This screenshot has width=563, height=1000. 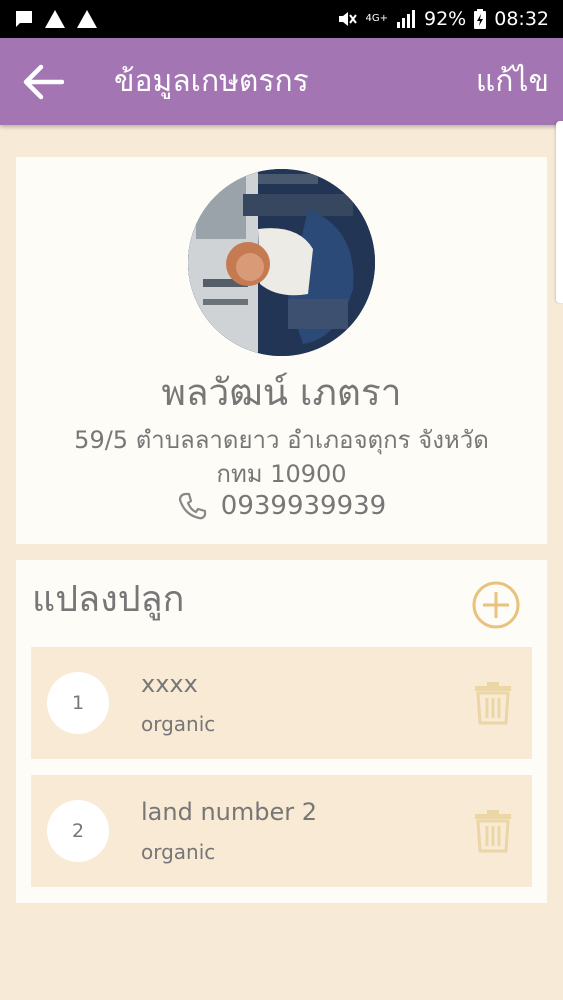 I want to click on page-title: ข้อมูลเกษตรกร, so click(x=211, y=81).